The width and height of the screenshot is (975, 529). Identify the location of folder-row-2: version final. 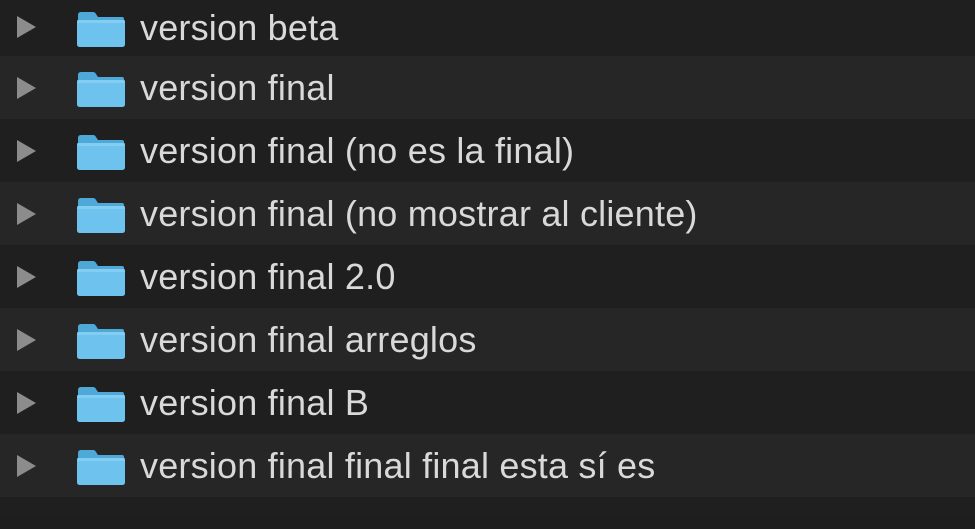
(487, 87).